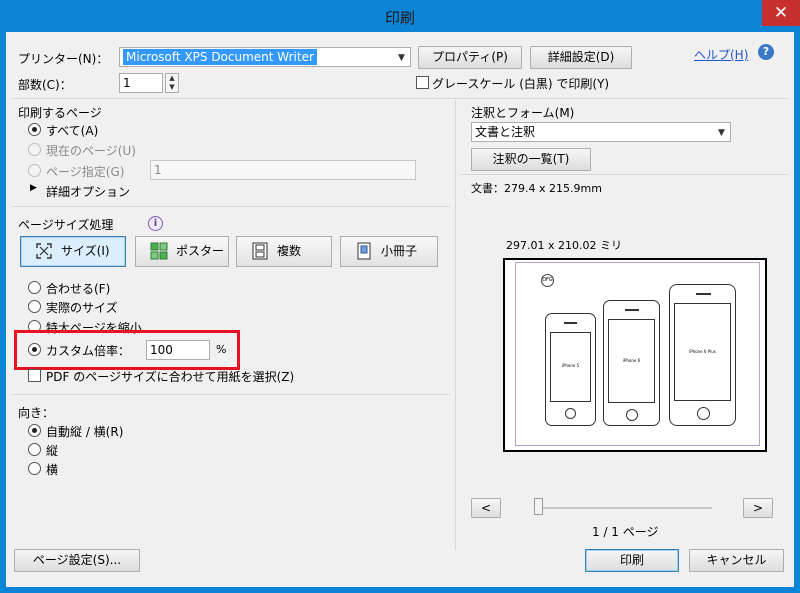  Describe the element at coordinates (155, 223) in the screenshot. I see `info-icon: i` at that location.